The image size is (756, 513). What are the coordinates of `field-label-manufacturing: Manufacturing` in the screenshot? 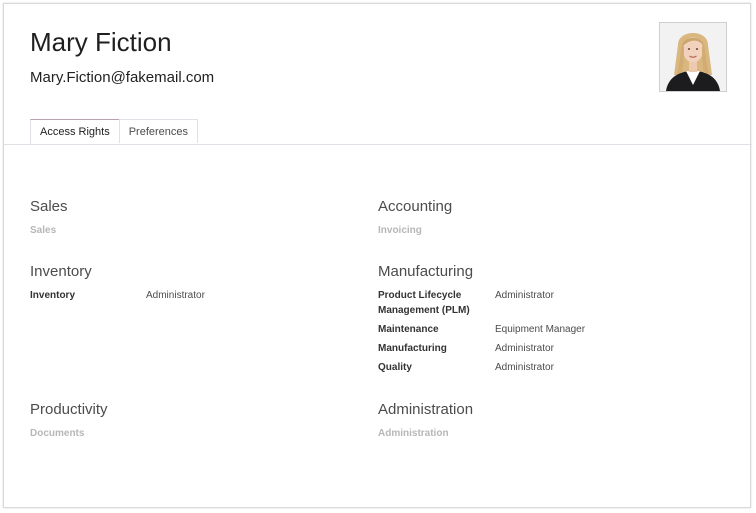 It's located at (412, 348).